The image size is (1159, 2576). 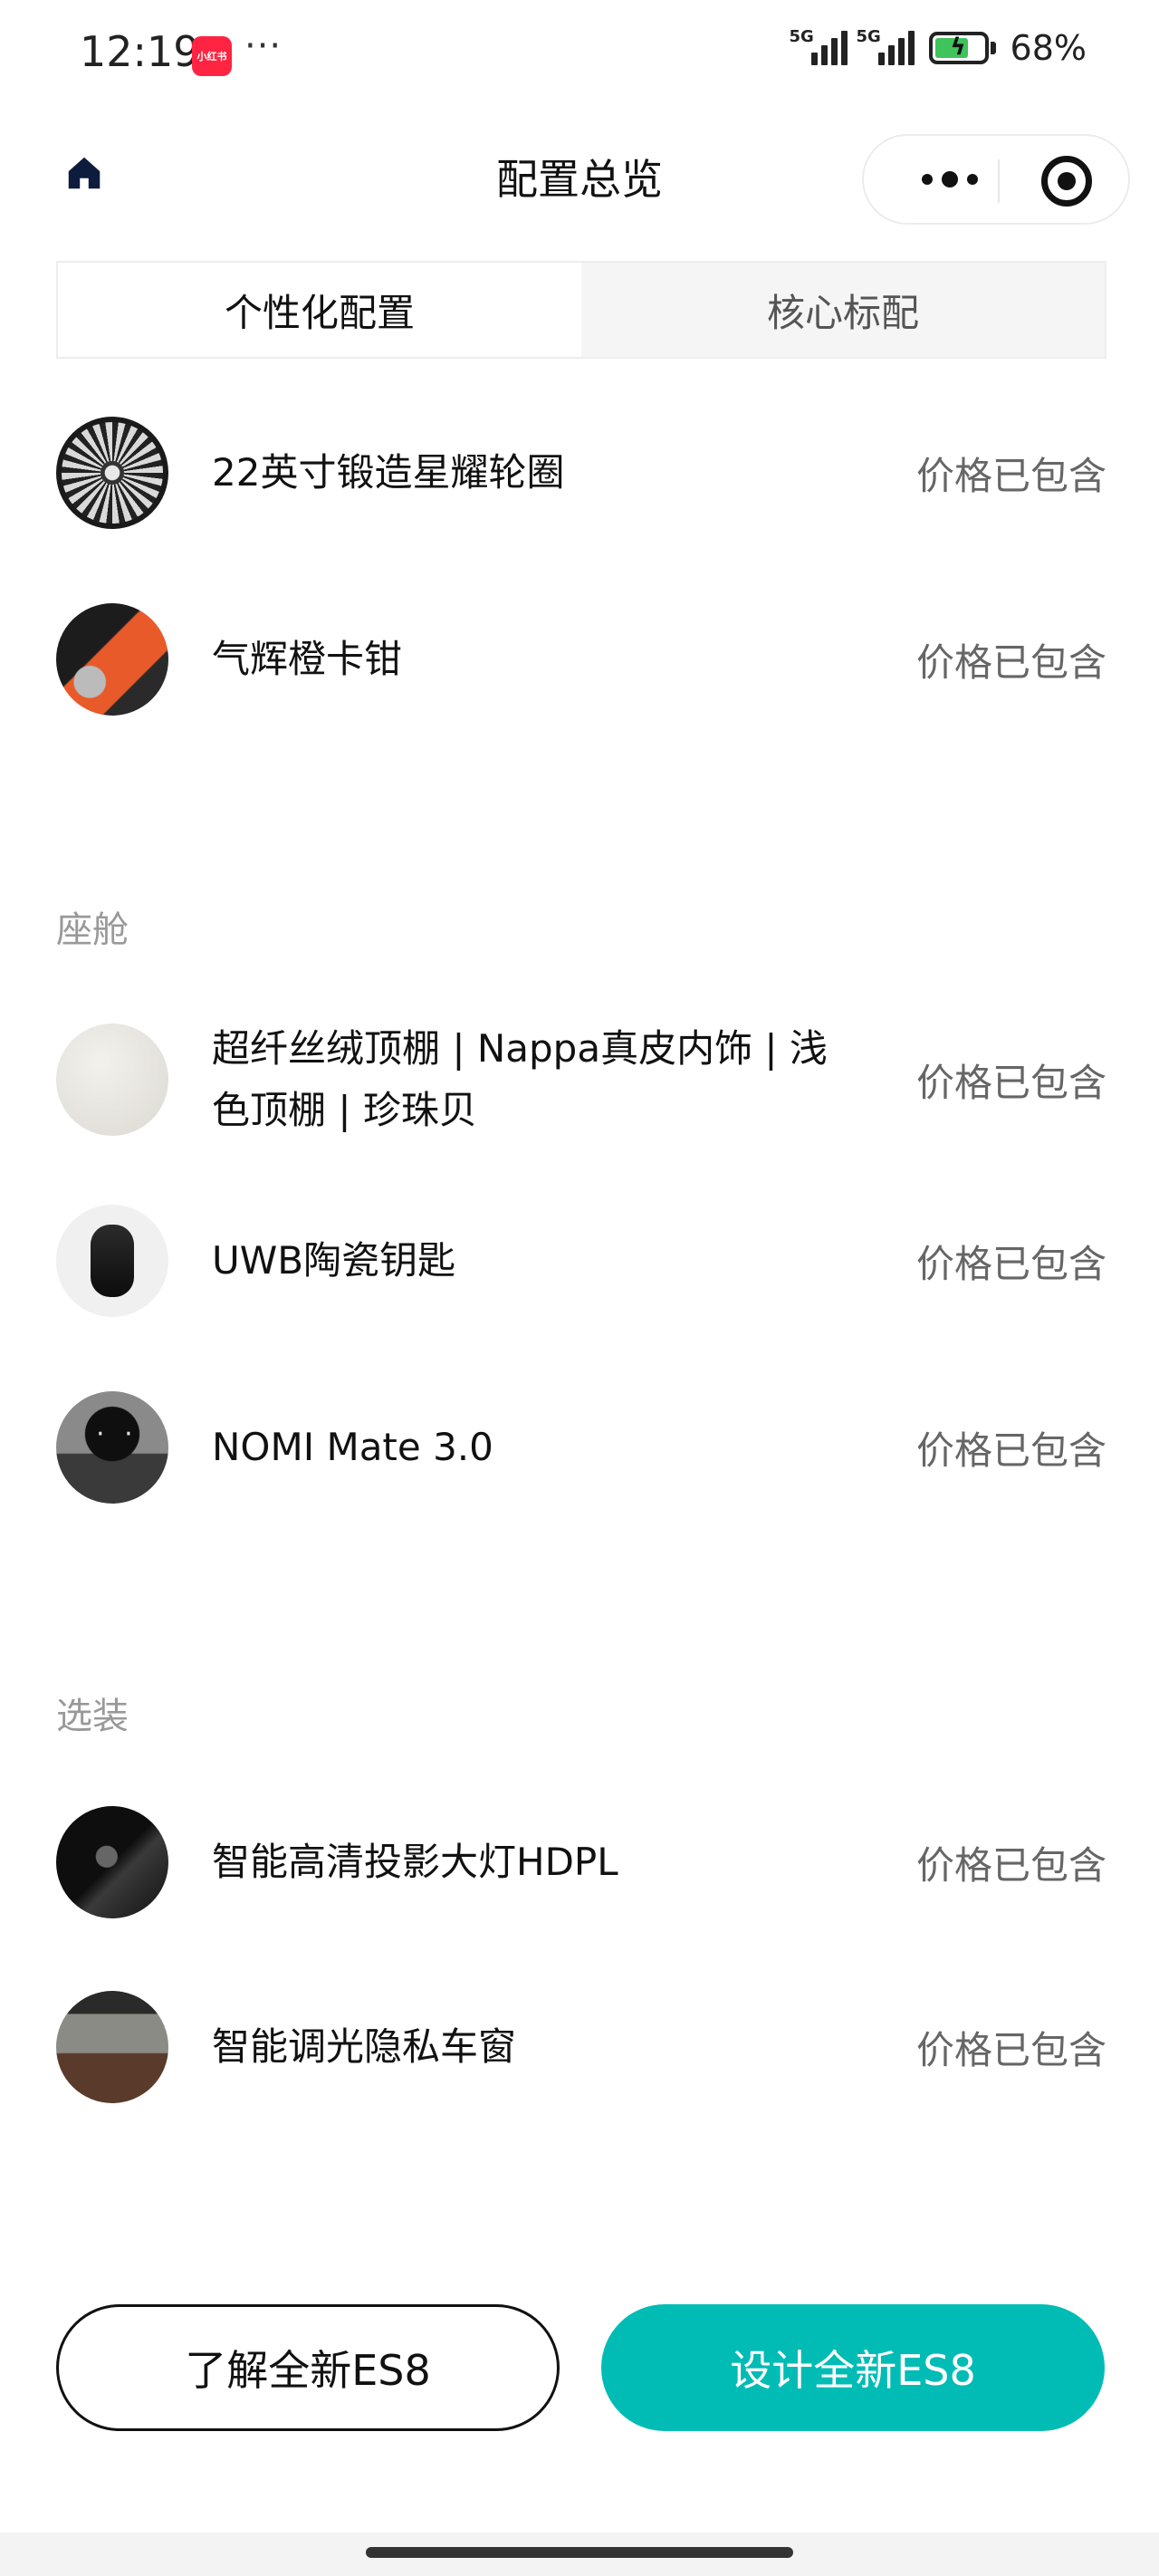 What do you see at coordinates (112, 1080) in the screenshot?
I see `headliner-thumbnail` at bounding box center [112, 1080].